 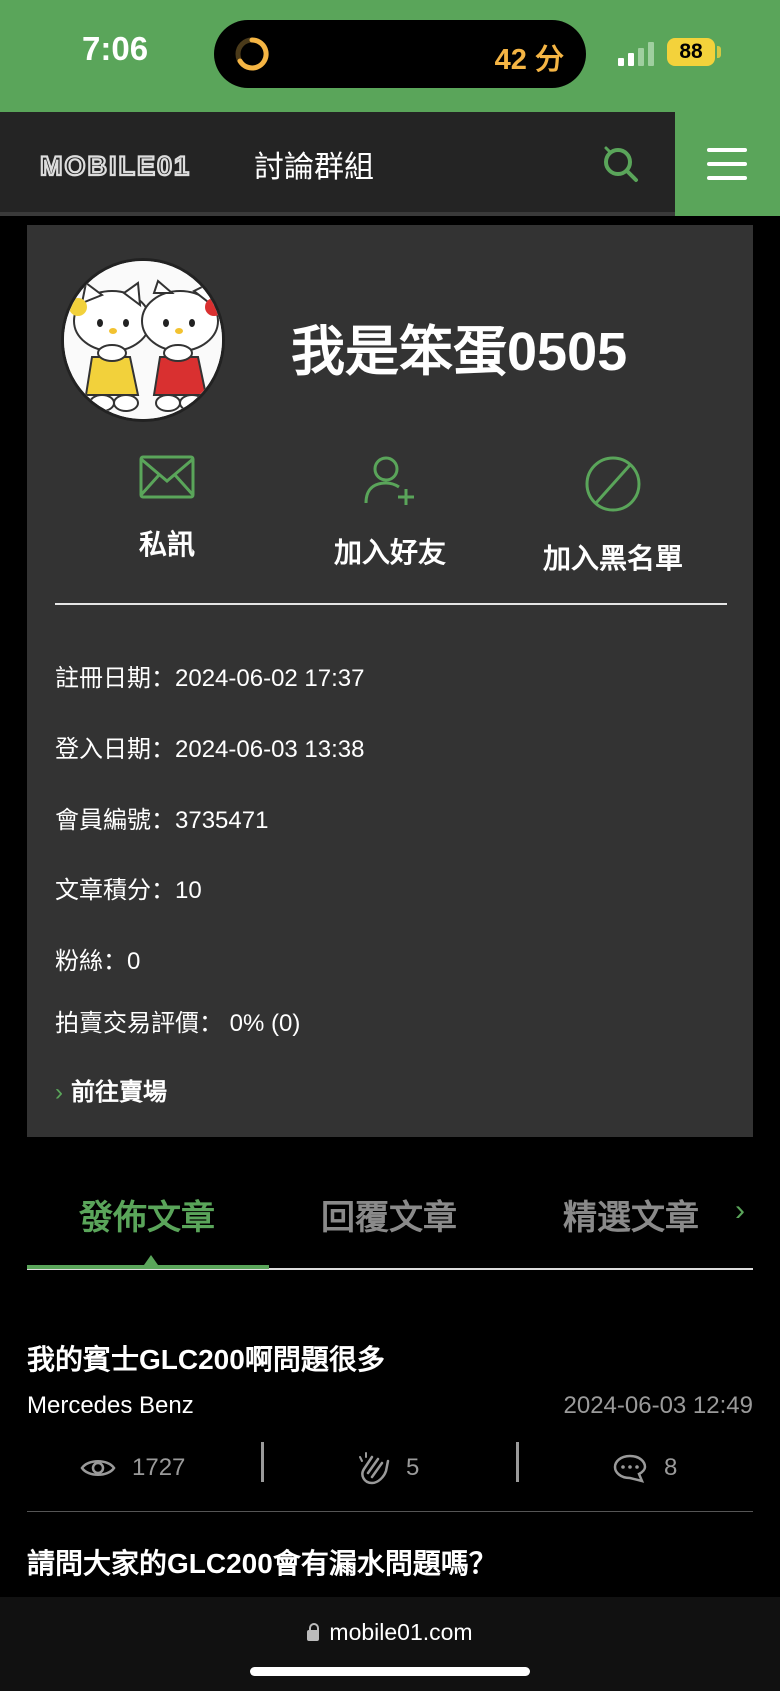 I want to click on avatar, so click(x=143, y=340).